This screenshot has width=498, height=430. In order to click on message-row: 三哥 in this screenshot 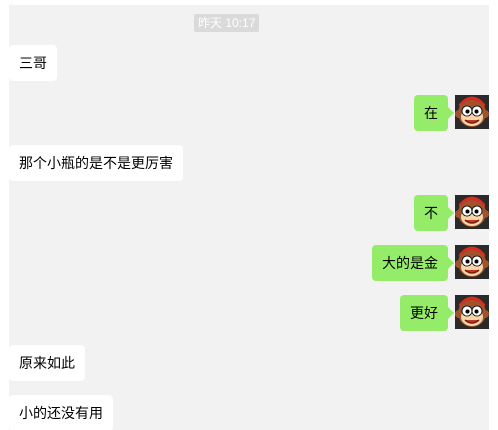, I will do `click(249, 64)`.